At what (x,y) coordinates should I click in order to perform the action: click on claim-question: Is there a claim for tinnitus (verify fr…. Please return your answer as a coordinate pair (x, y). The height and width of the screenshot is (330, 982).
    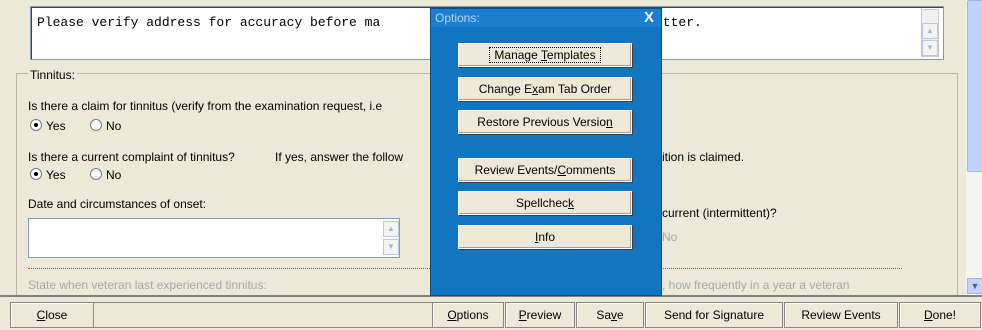
    Looking at the image, I should click on (205, 106).